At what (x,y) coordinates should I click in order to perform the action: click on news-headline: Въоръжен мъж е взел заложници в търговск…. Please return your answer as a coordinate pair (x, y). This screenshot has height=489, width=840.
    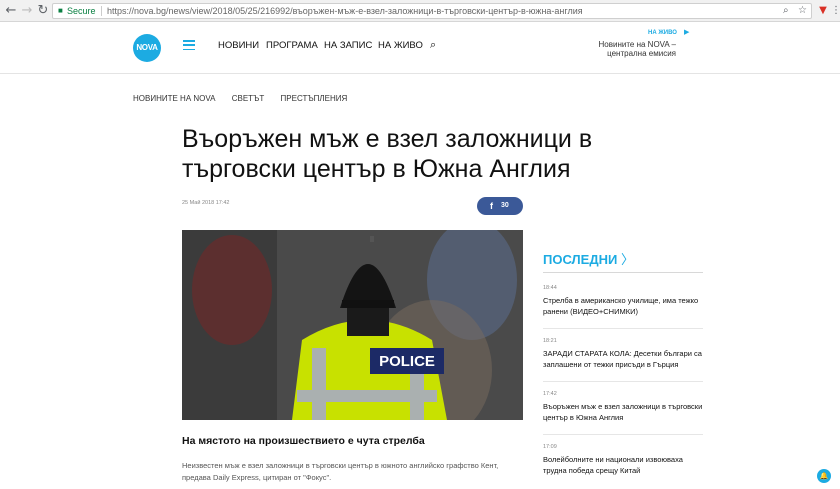
    Looking at the image, I should click on (623, 412).